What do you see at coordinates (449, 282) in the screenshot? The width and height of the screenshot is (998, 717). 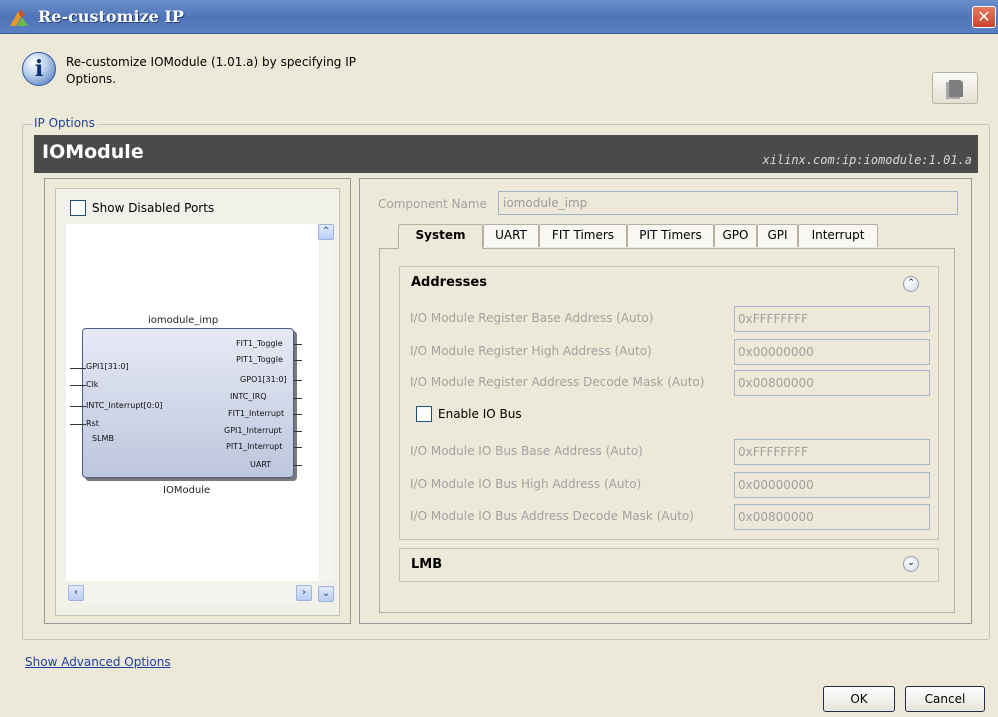 I see `addresses-title: Addresses` at bounding box center [449, 282].